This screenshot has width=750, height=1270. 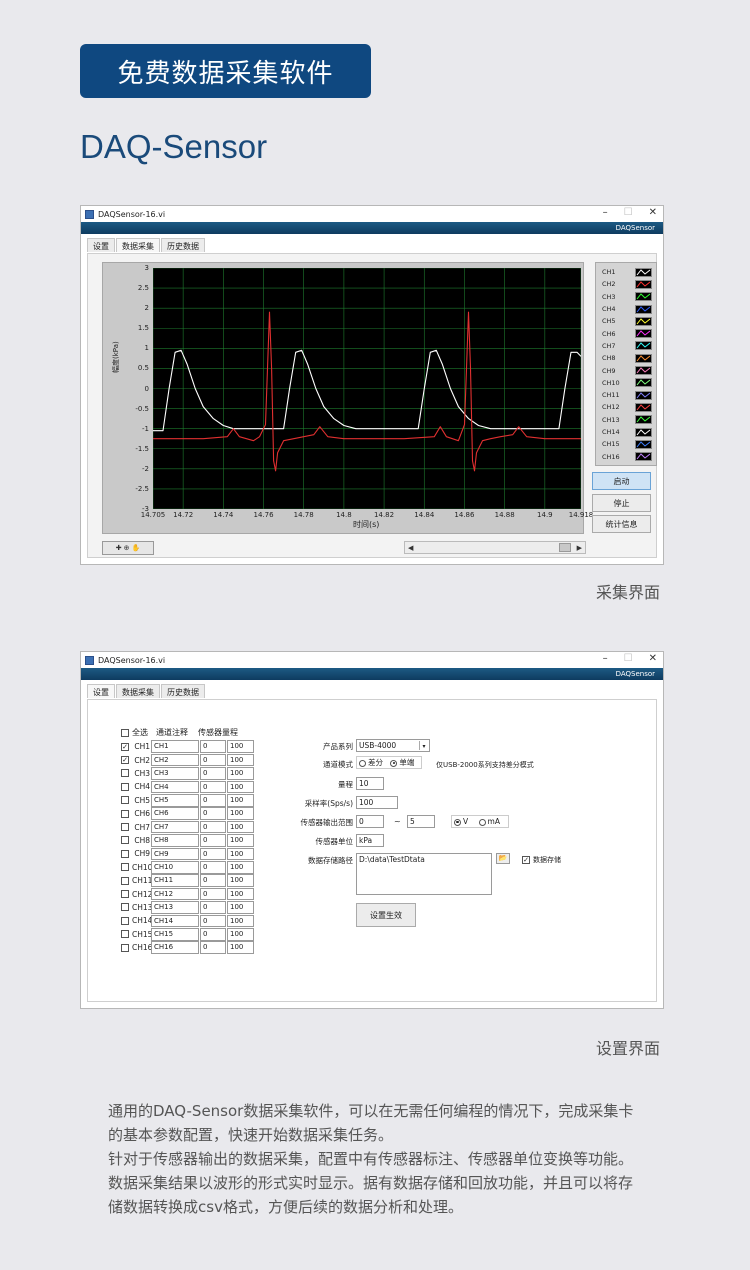 What do you see at coordinates (175, 773) in the screenshot?
I see `channel-note-input: CH3` at bounding box center [175, 773].